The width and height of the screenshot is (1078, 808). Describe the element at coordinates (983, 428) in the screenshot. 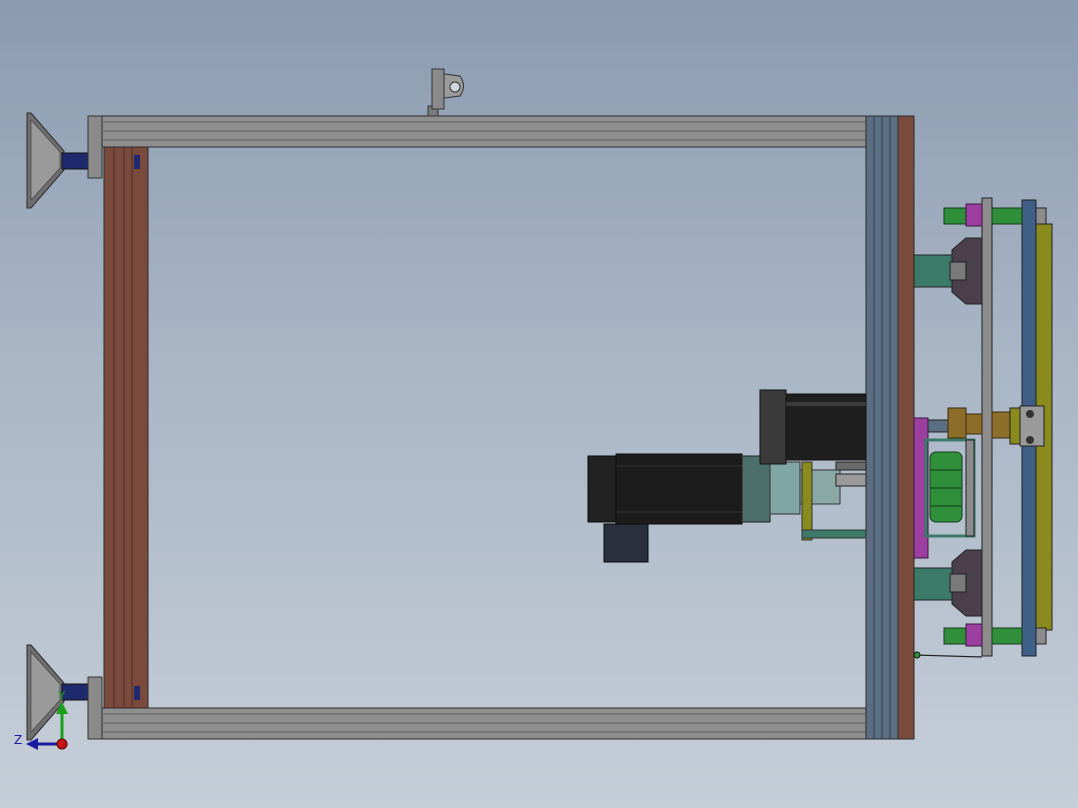

I see `gripper-assembly` at that location.